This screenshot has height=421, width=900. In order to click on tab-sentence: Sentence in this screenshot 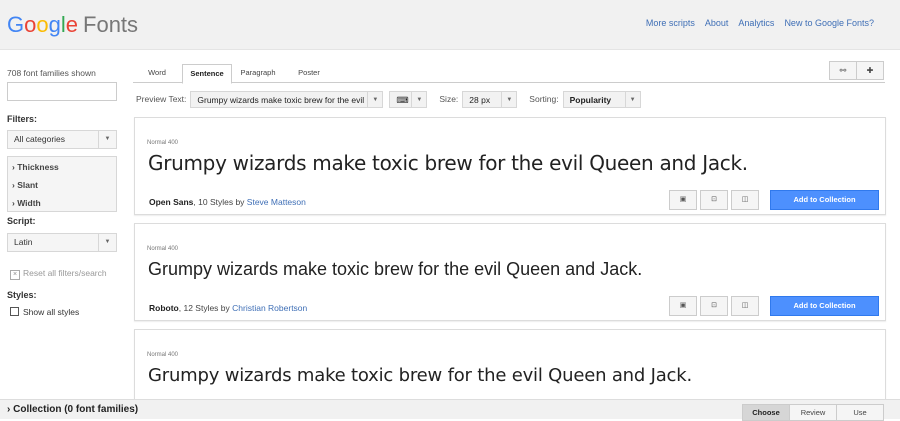, I will do `click(207, 74)`.